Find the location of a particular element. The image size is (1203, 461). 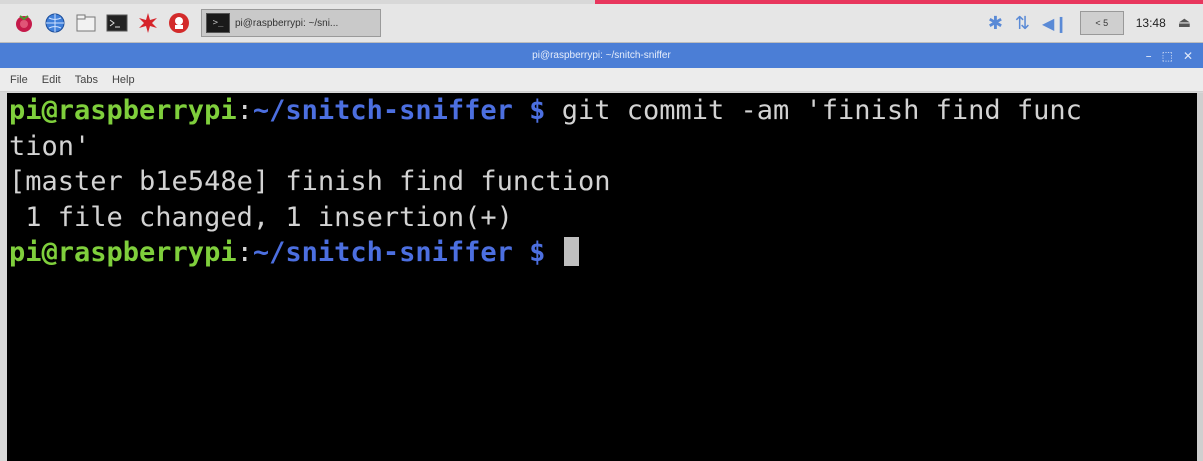

menu-tabs: Tabs is located at coordinates (86, 80).